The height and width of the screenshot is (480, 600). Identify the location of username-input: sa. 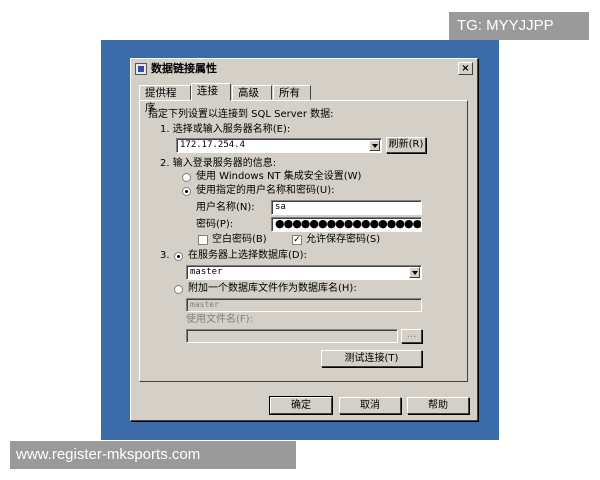
(346, 207).